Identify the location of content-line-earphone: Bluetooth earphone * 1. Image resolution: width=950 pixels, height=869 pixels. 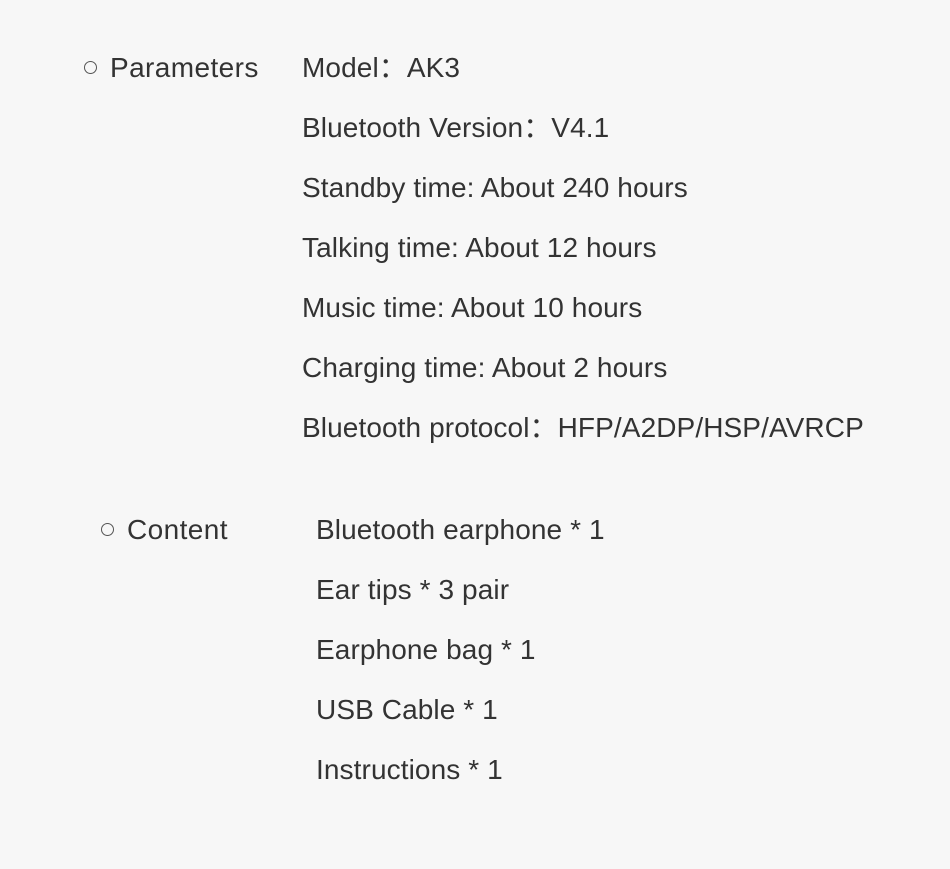
(460, 529).